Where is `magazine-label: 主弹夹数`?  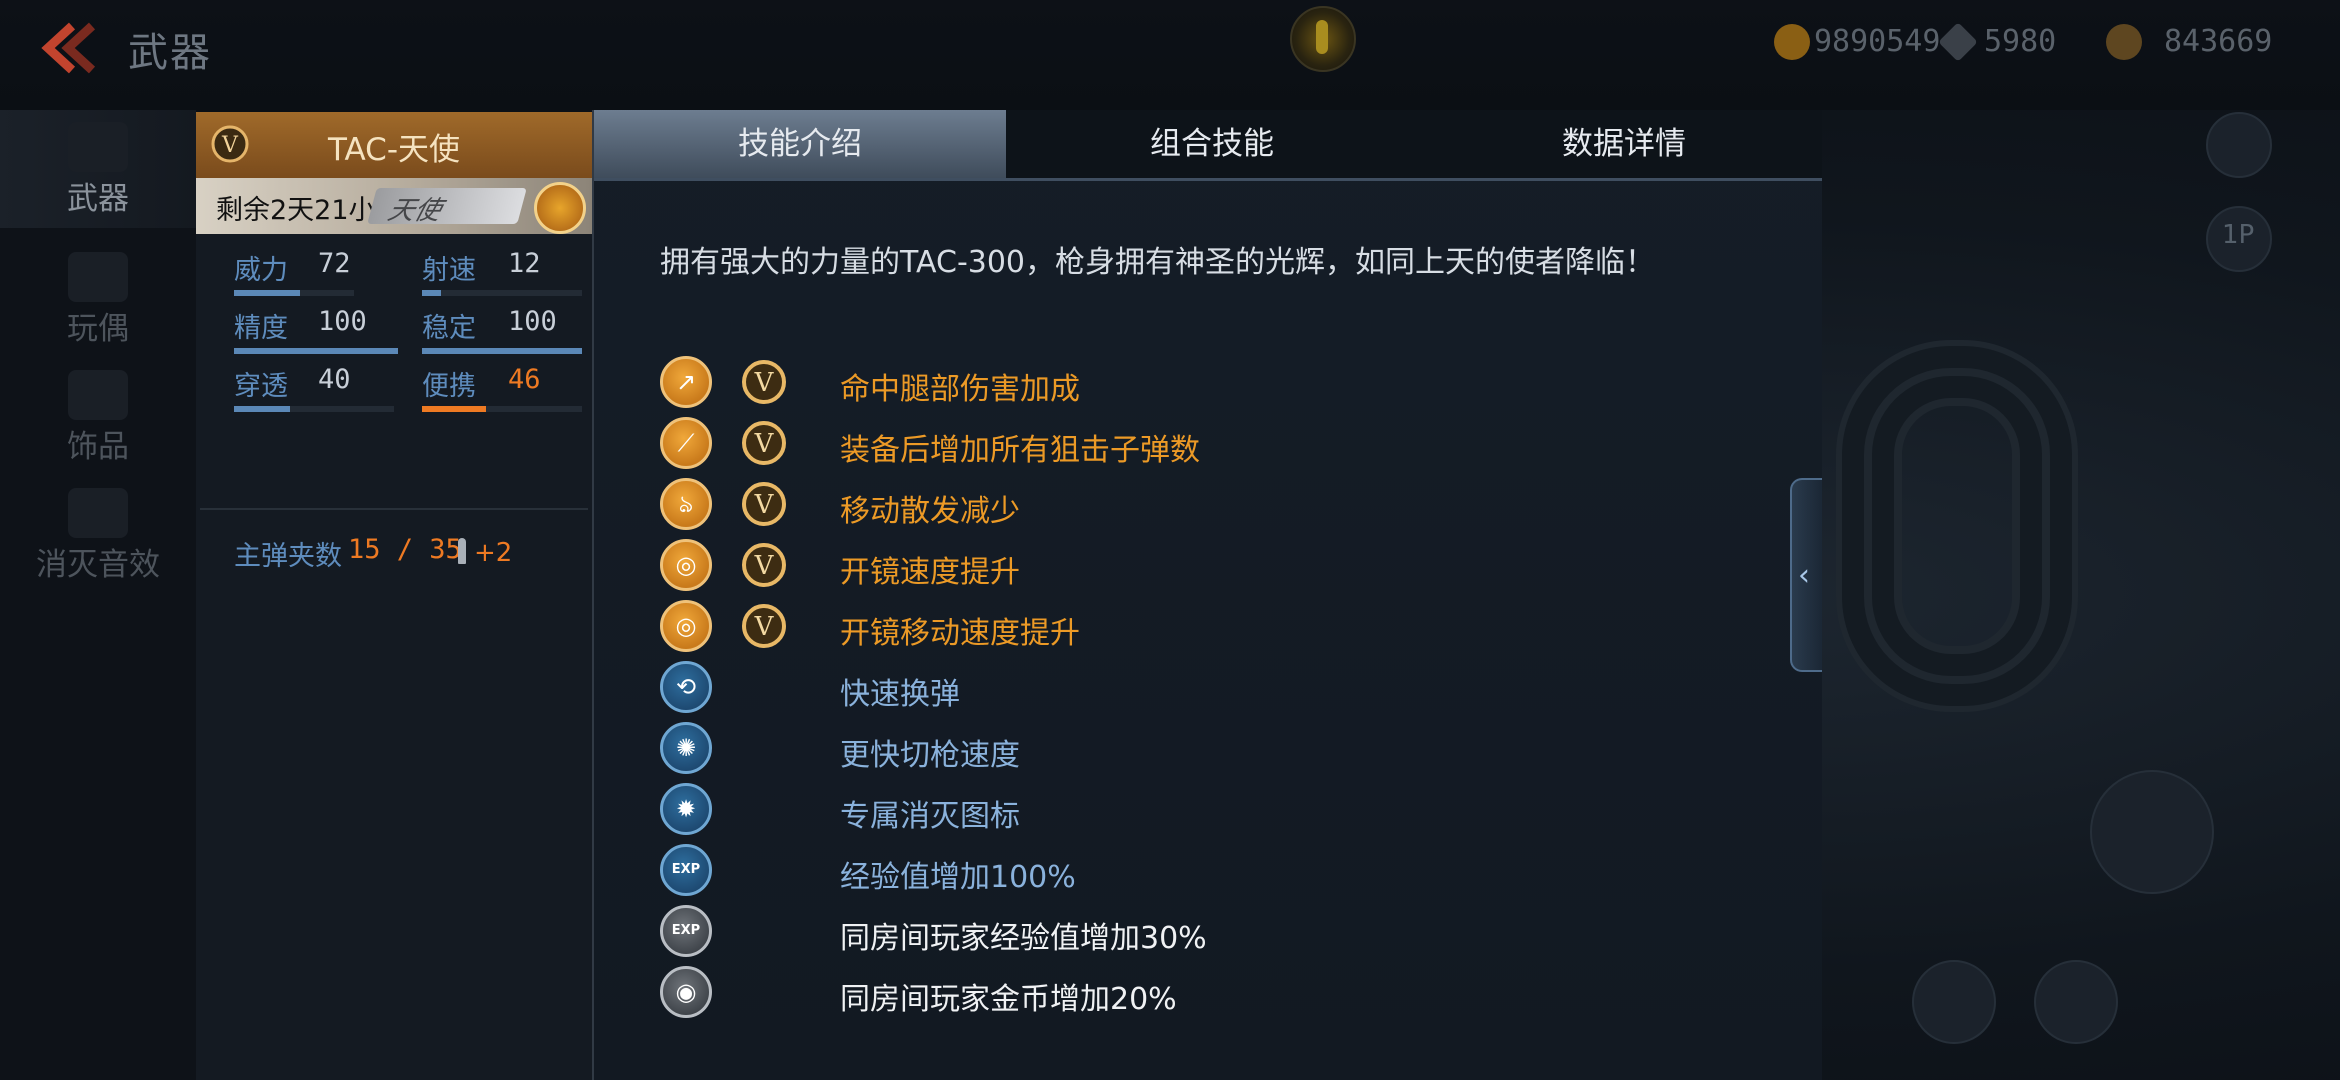
magazine-label: 主弹夹数 is located at coordinates (288, 556).